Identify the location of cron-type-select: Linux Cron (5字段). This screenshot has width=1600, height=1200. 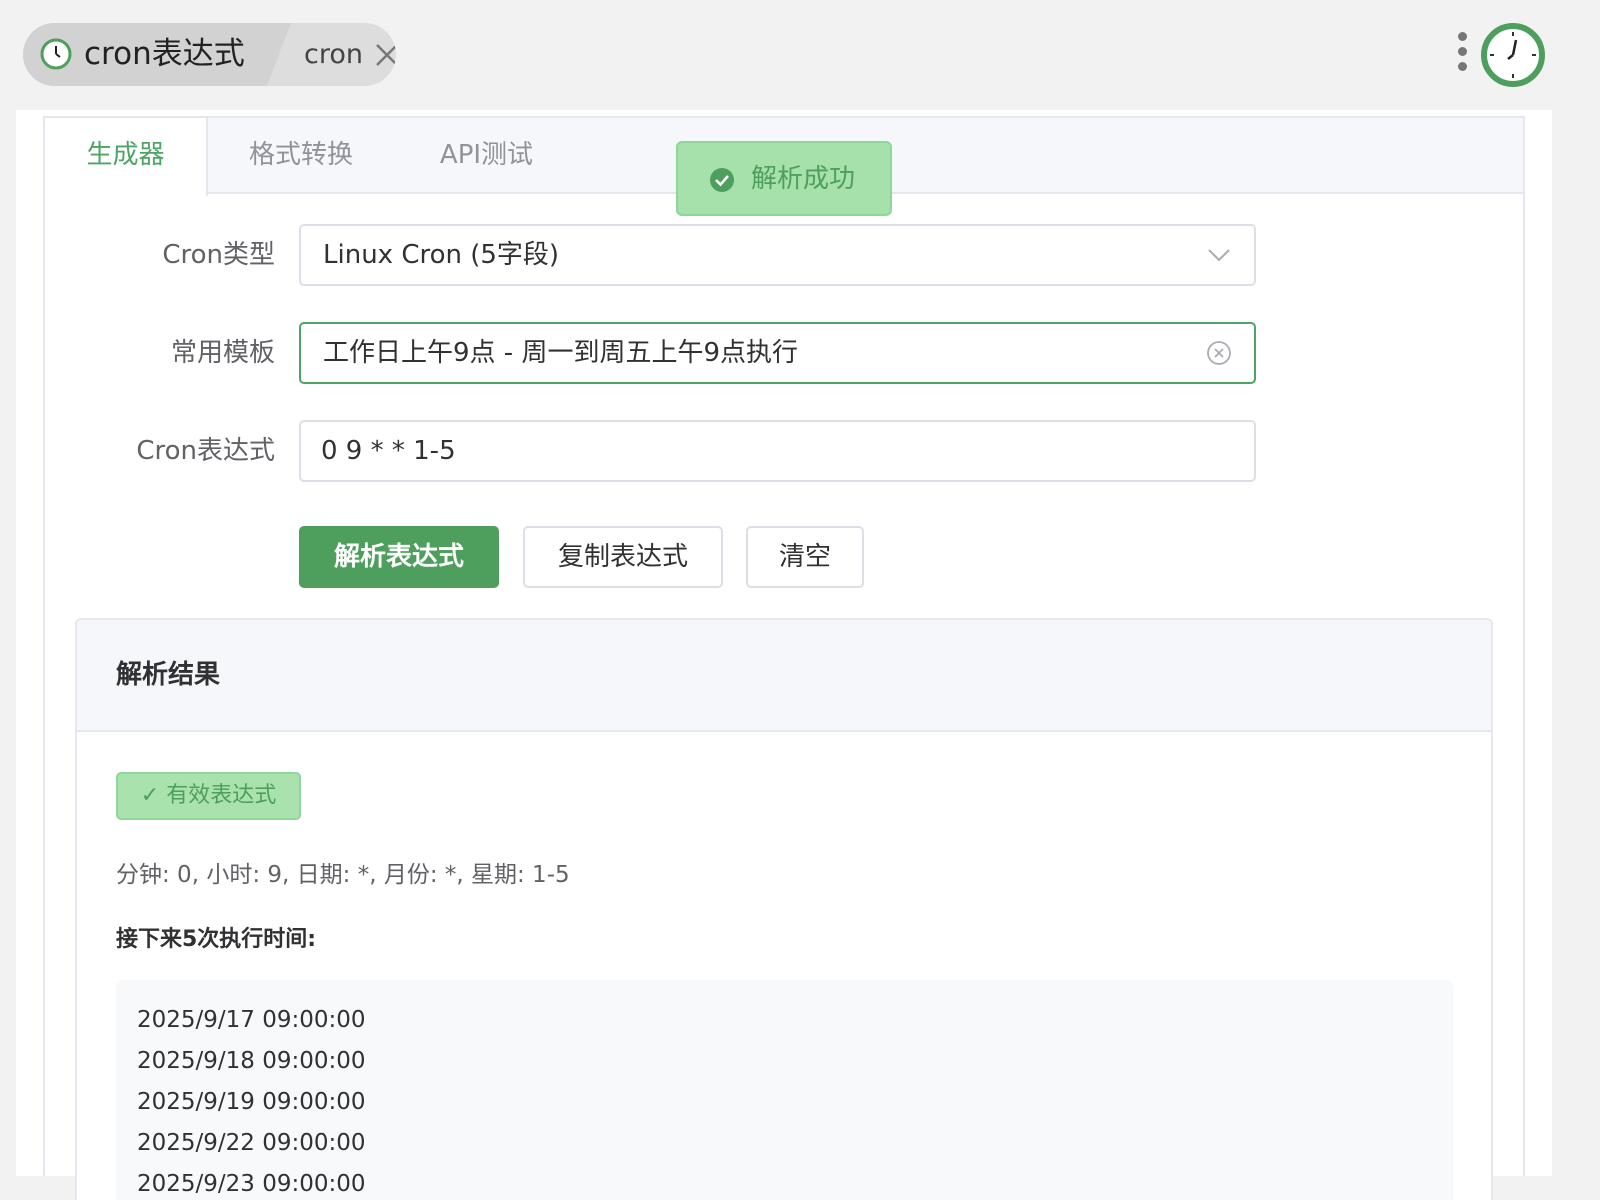
(777, 255).